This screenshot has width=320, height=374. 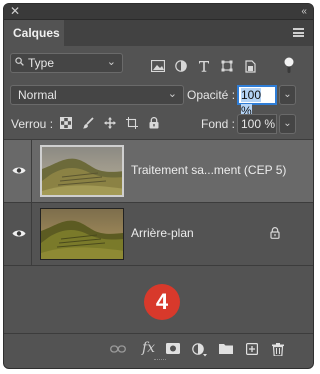 What do you see at coordinates (158, 66) in the screenshot?
I see `image-filter-icon` at bounding box center [158, 66].